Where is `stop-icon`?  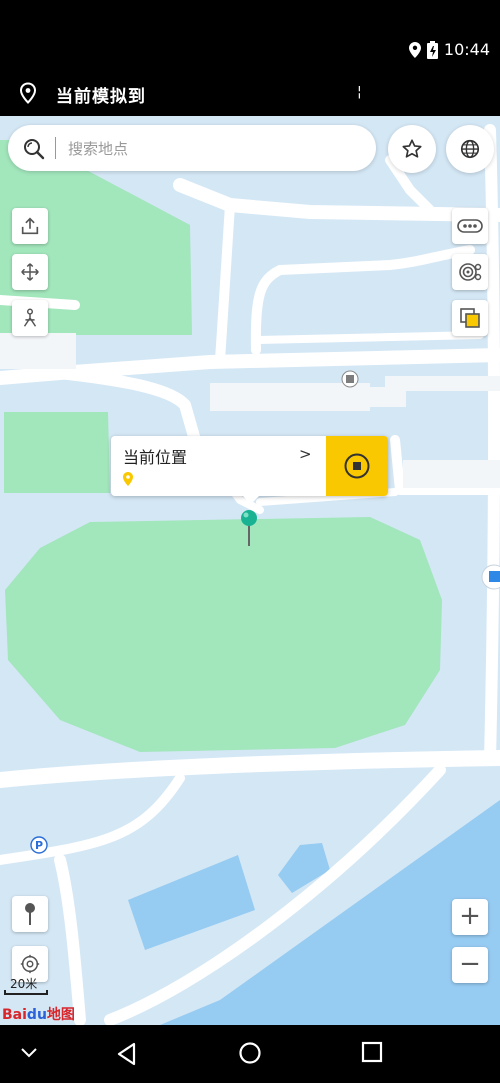
stop-icon is located at coordinates (357, 466).